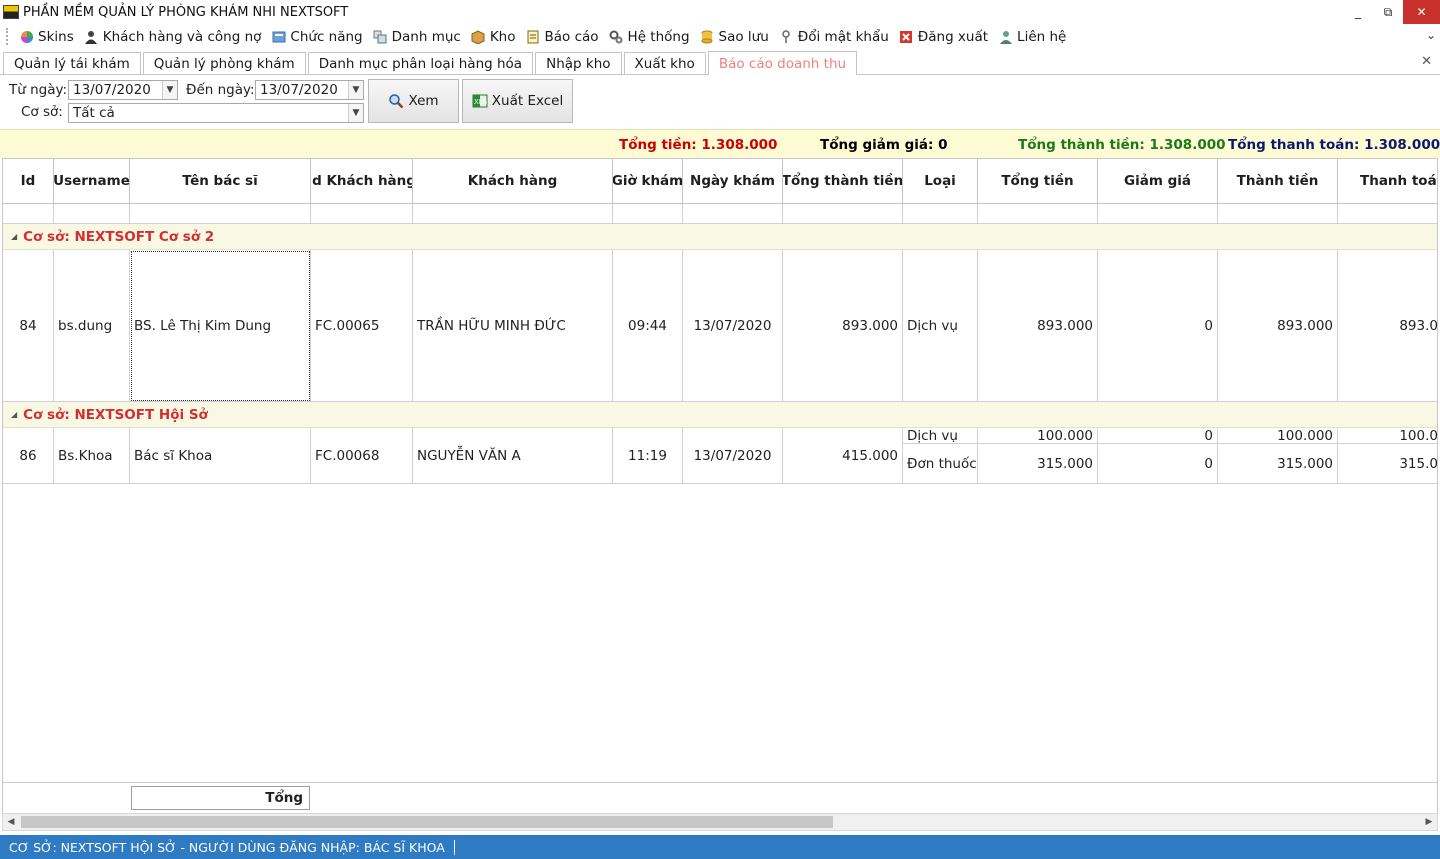 The height and width of the screenshot is (859, 1440). What do you see at coordinates (92, 456) in the screenshot?
I see `cell-username: Bs.Khoa` at bounding box center [92, 456].